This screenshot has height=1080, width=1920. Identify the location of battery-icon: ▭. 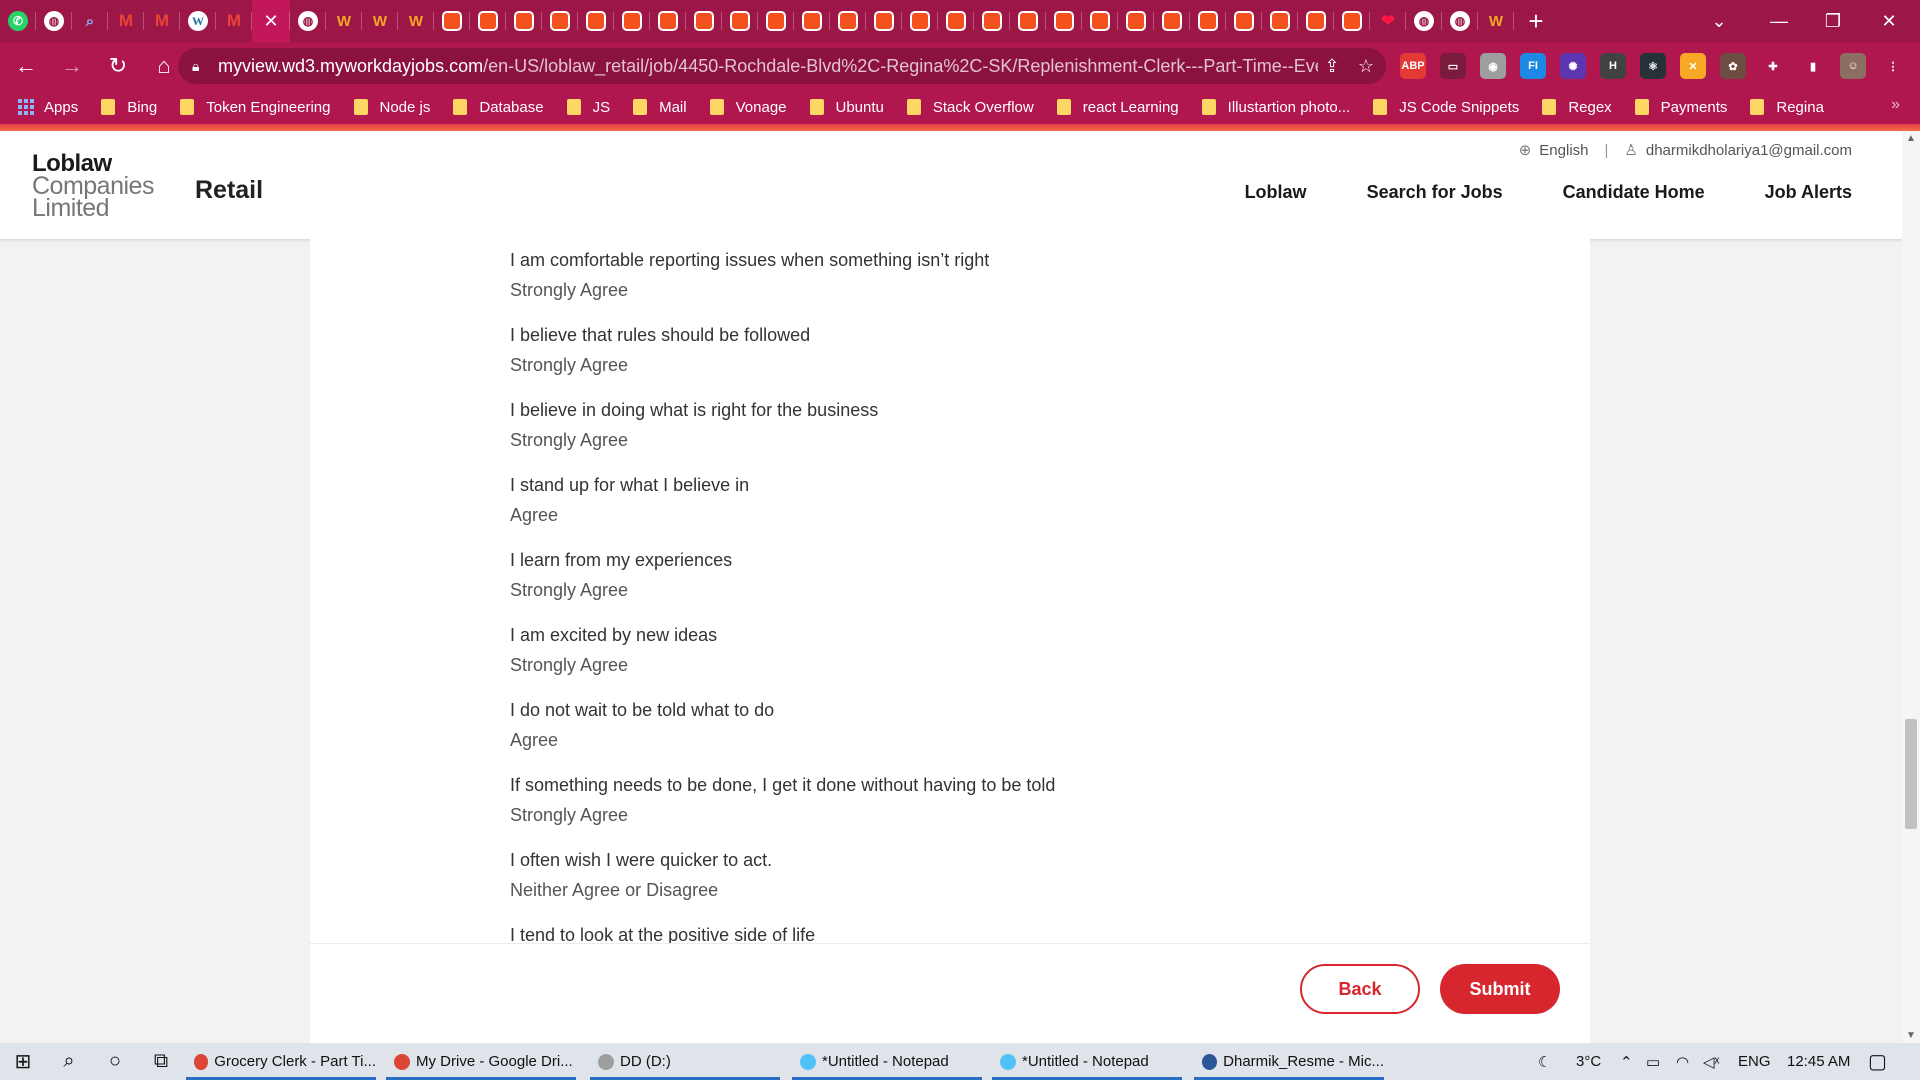
(1653, 1061).